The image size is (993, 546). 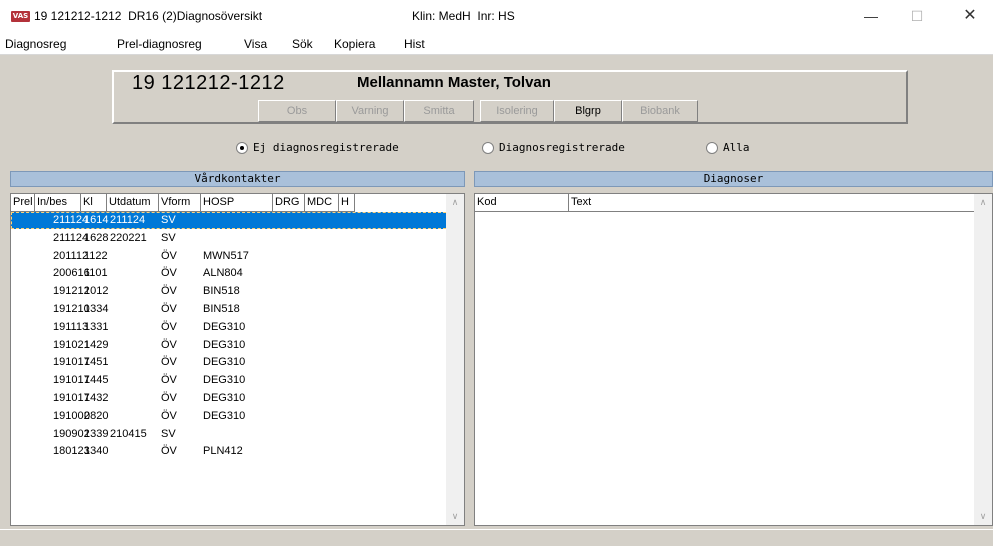 I want to click on col-h: H, so click(x=347, y=203).